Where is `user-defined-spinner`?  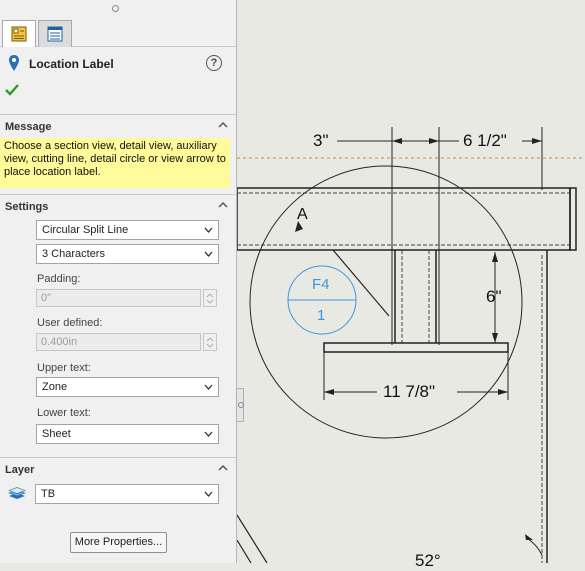 user-defined-spinner is located at coordinates (210, 342).